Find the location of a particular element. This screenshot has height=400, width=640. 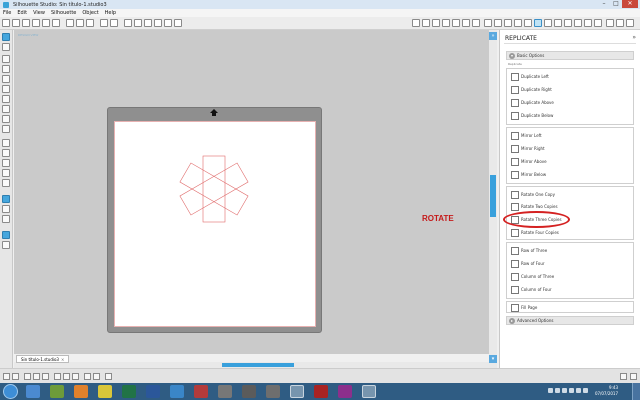

document-tab-close-icon: × is located at coordinates (62, 359).